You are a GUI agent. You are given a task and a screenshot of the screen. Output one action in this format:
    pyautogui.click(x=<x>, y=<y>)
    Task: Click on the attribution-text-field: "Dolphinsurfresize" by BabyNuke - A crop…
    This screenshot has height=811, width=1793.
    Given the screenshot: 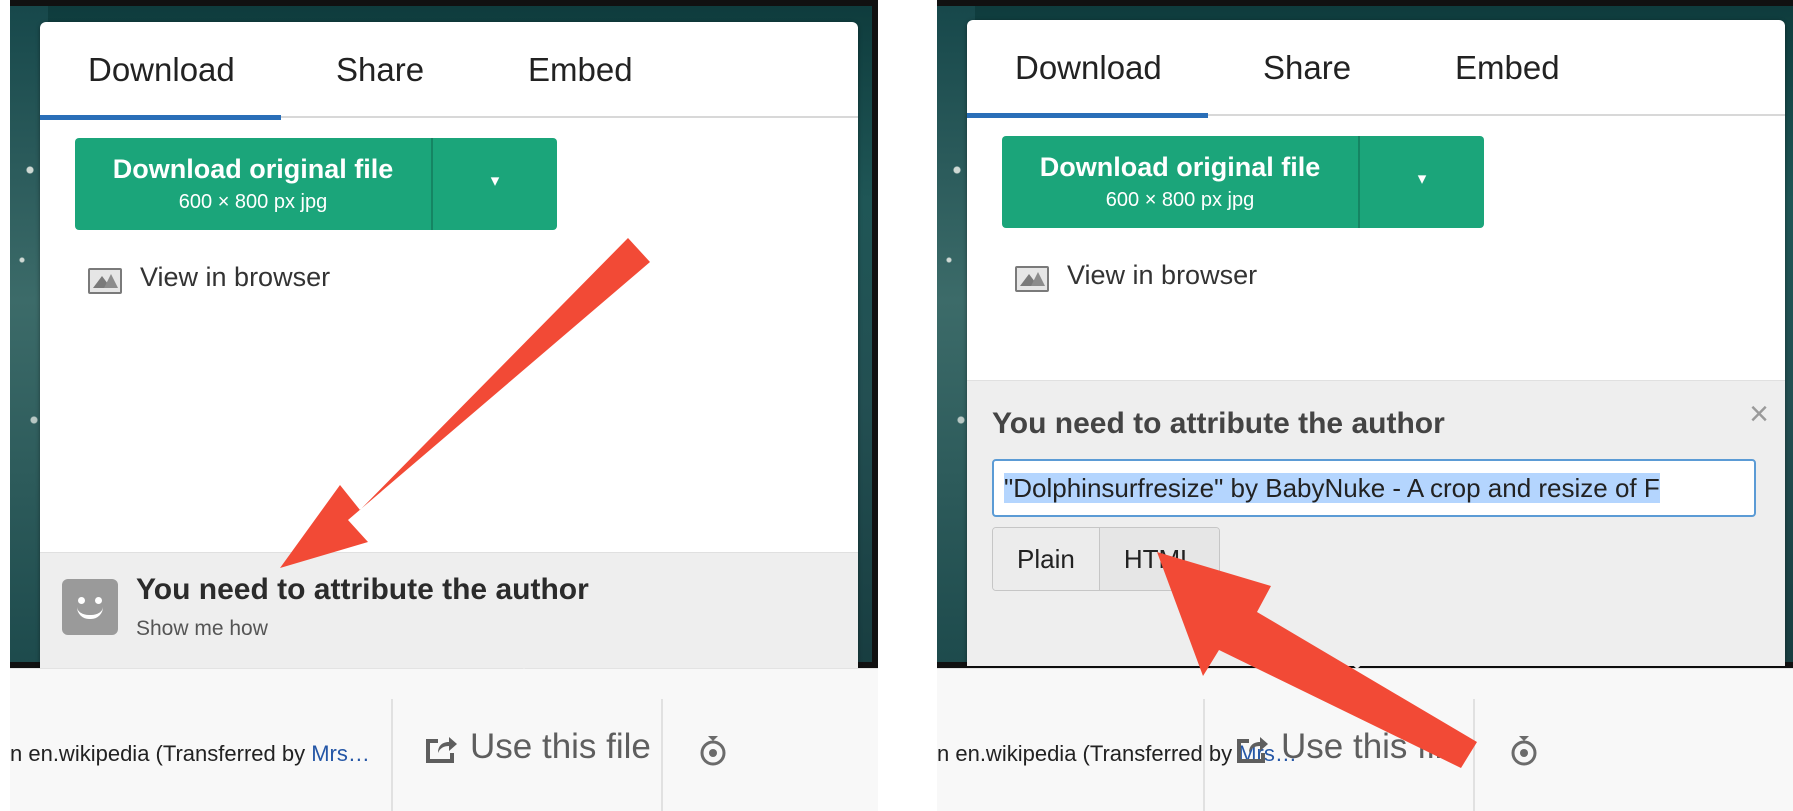 What is the action you would take?
    pyautogui.click(x=1374, y=488)
    